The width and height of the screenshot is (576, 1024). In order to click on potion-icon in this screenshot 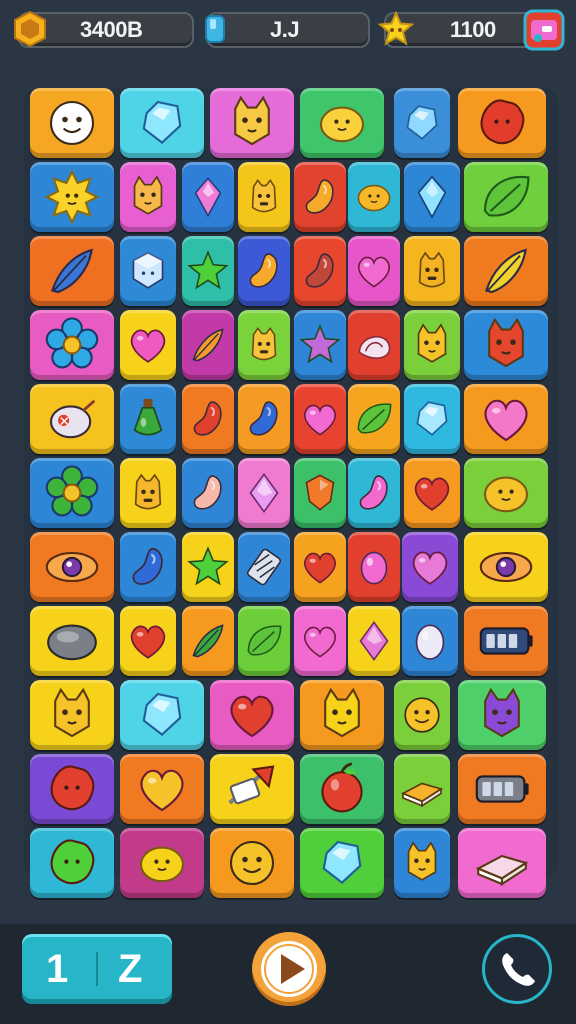, I will do `click(148, 417)`.